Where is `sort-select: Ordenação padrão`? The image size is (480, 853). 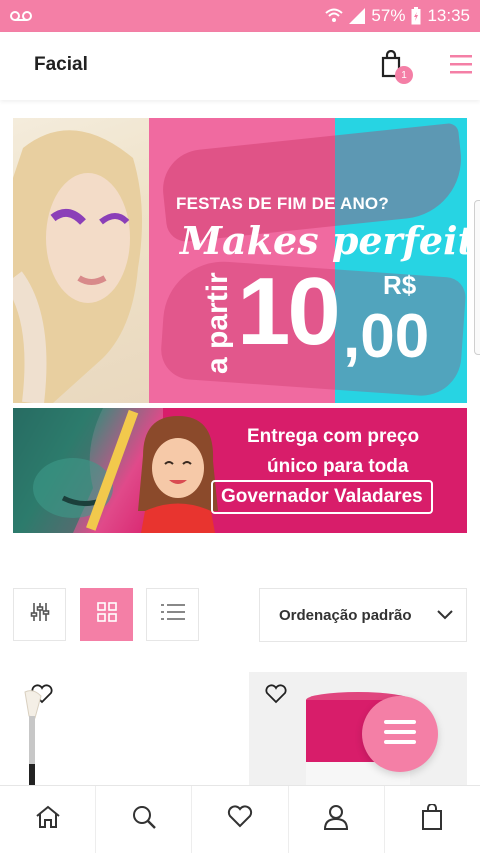
sort-select: Ordenação padrão is located at coordinates (363, 615).